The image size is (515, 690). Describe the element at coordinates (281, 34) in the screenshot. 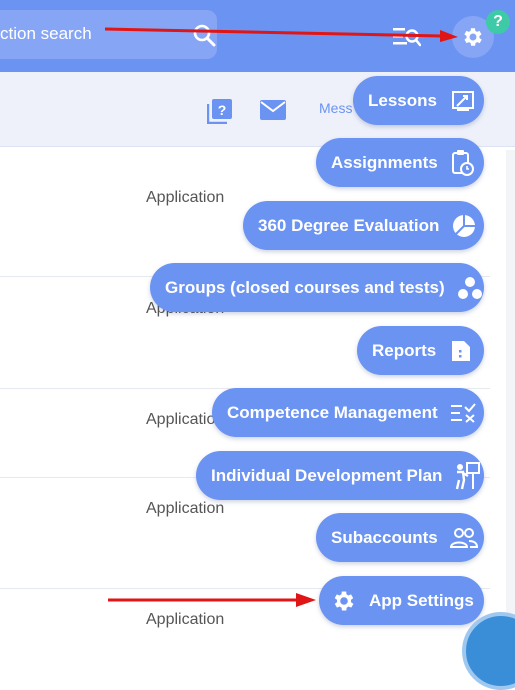

I see `annotation-arrow-top` at that location.